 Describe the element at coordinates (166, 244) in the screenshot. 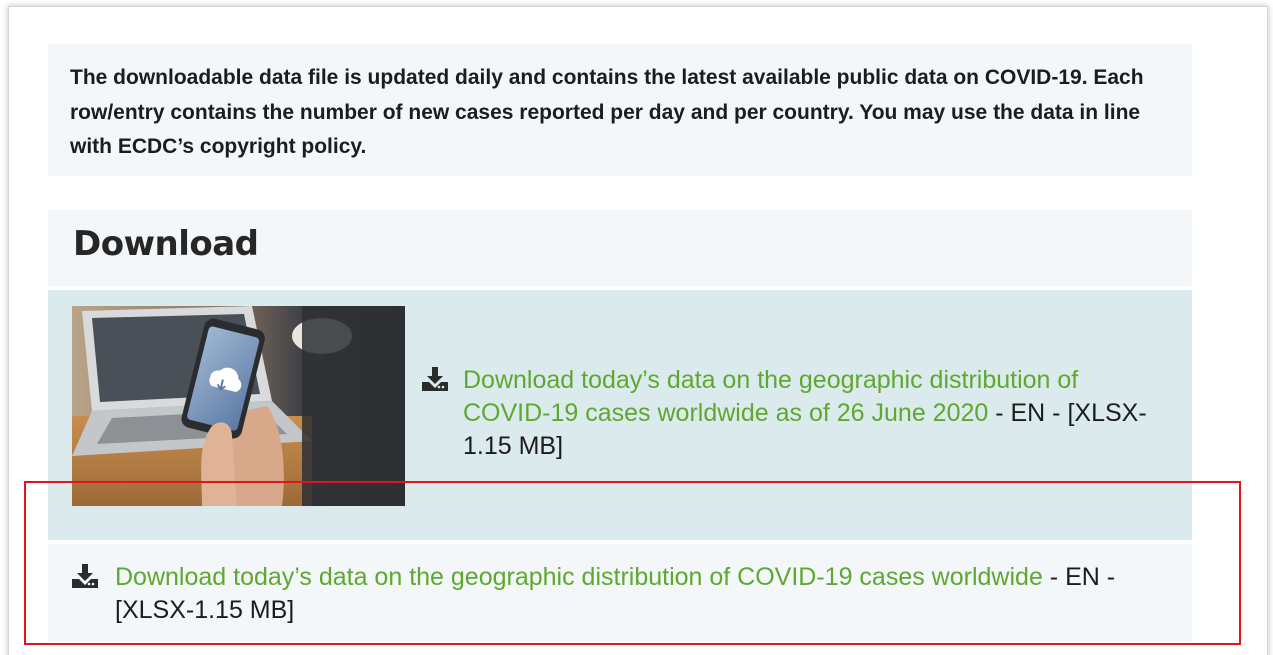

I see `download-title: Download` at that location.